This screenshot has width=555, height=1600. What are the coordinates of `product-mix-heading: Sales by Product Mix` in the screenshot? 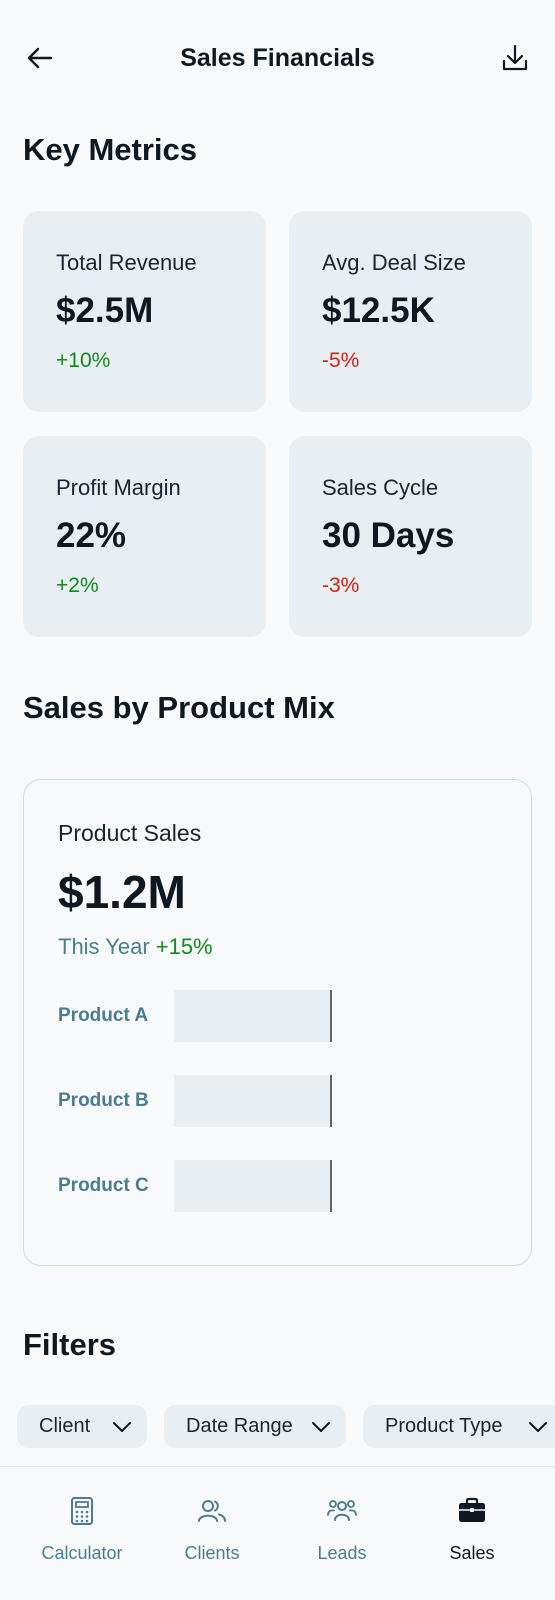 It's located at (179, 707).